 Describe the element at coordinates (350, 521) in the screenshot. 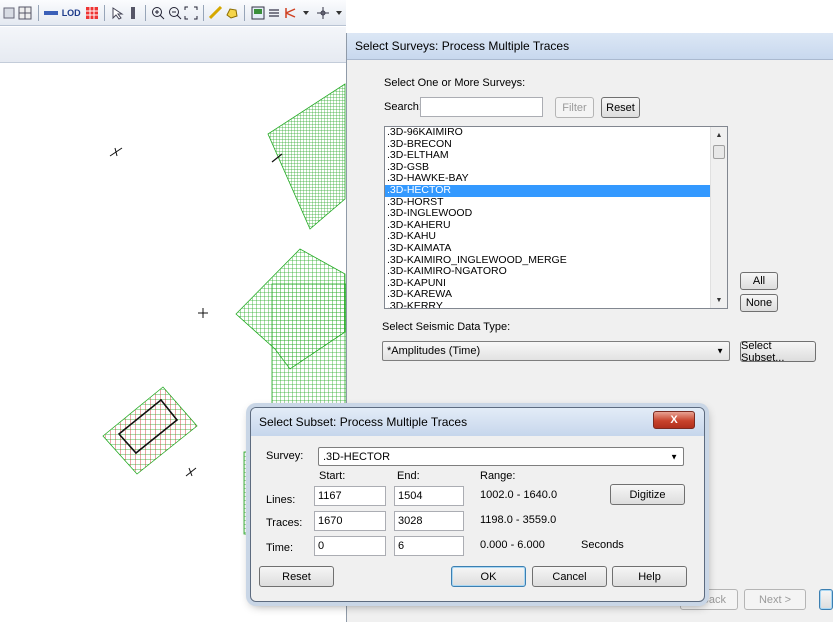

I see `traces-start-input: 1670` at that location.